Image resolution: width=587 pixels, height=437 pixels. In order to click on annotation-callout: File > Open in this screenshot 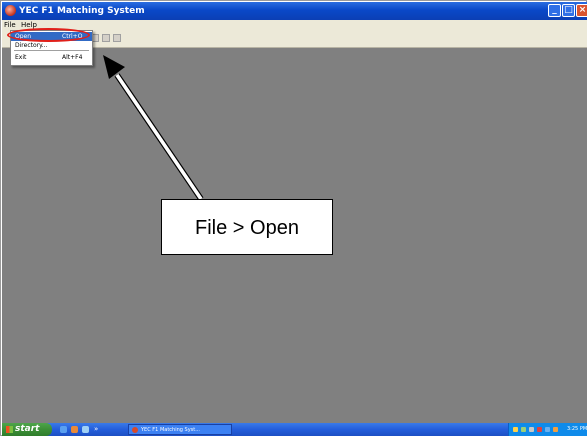, I will do `click(247, 227)`.